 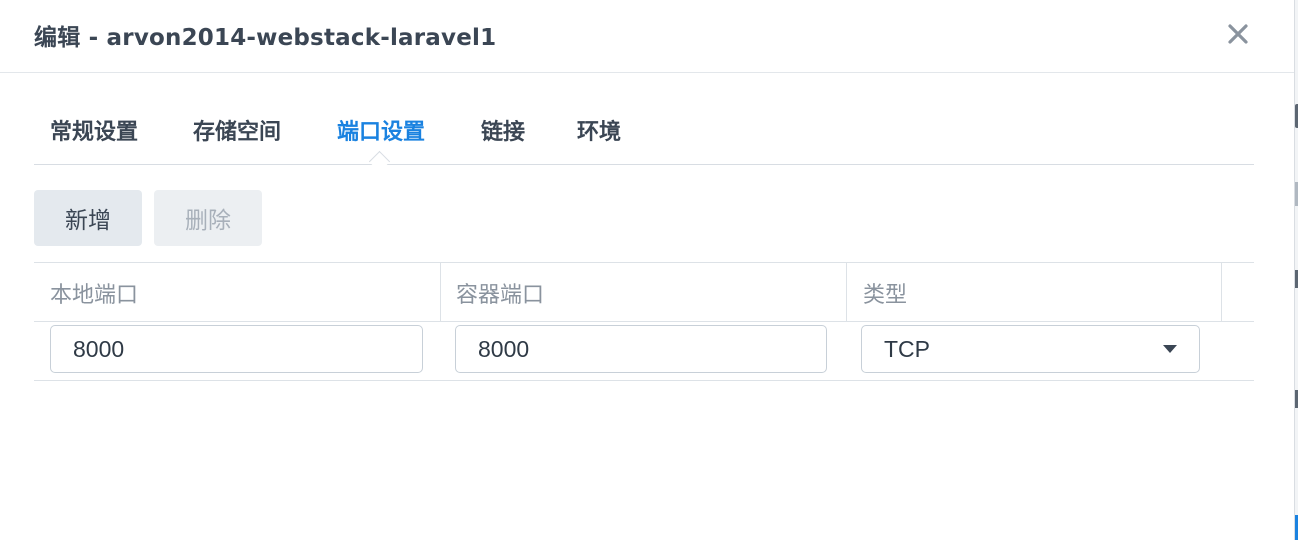 I want to click on dialog-header: 编辑 - arvon2014-webstack-laravel1, so click(x=647, y=36).